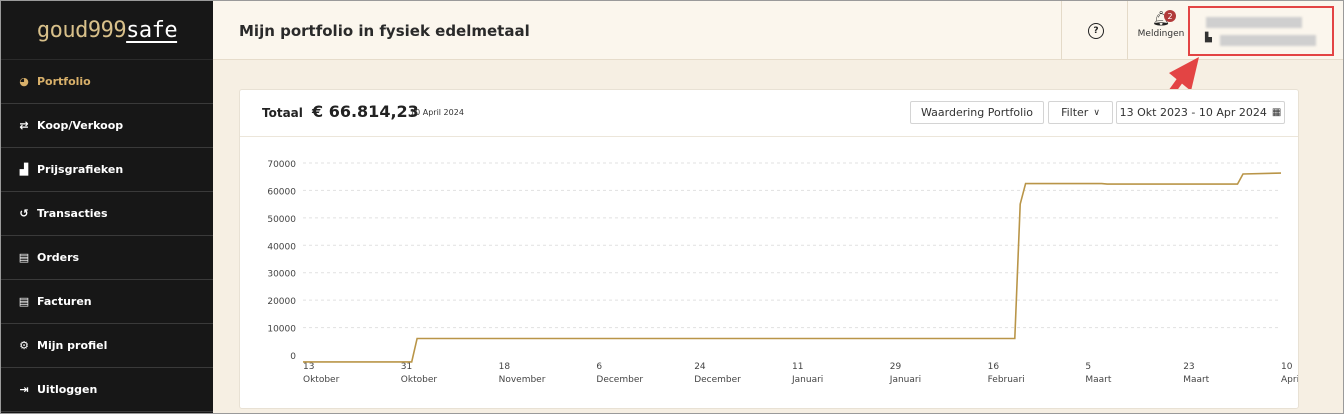 Image resolution: width=1344 pixels, height=414 pixels. I want to click on logo: goud999safe, so click(107, 30).